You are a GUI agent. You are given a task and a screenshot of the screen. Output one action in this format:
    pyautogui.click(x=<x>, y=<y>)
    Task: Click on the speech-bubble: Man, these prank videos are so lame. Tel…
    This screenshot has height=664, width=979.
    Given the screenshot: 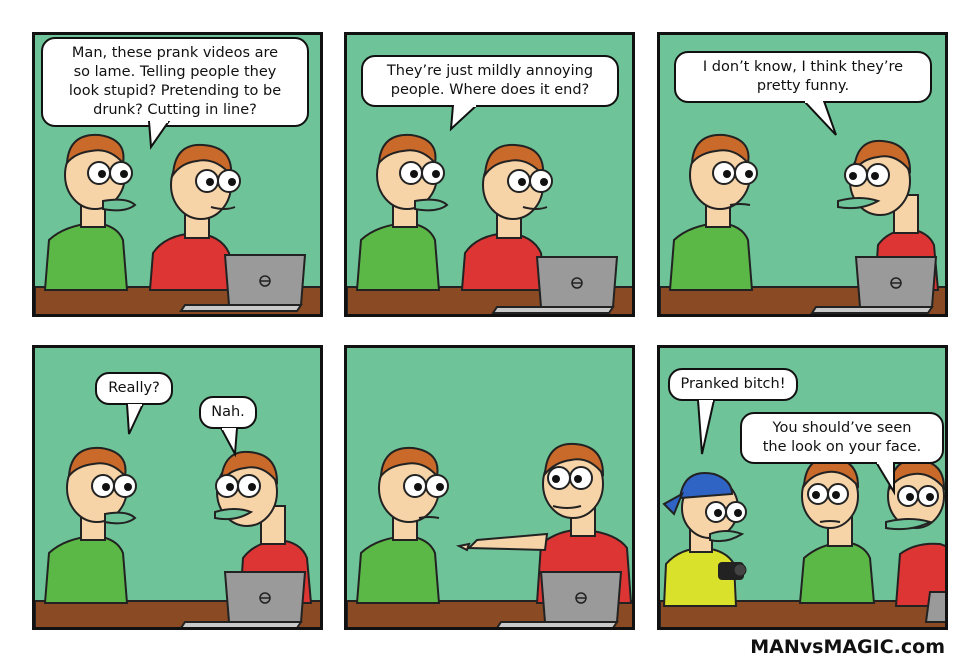 What is the action you would take?
    pyautogui.click(x=175, y=82)
    